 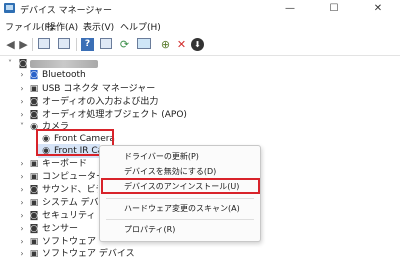 I want to click on title-bar: デバイス マネージャー — ☐ ✕, so click(x=200, y=8).